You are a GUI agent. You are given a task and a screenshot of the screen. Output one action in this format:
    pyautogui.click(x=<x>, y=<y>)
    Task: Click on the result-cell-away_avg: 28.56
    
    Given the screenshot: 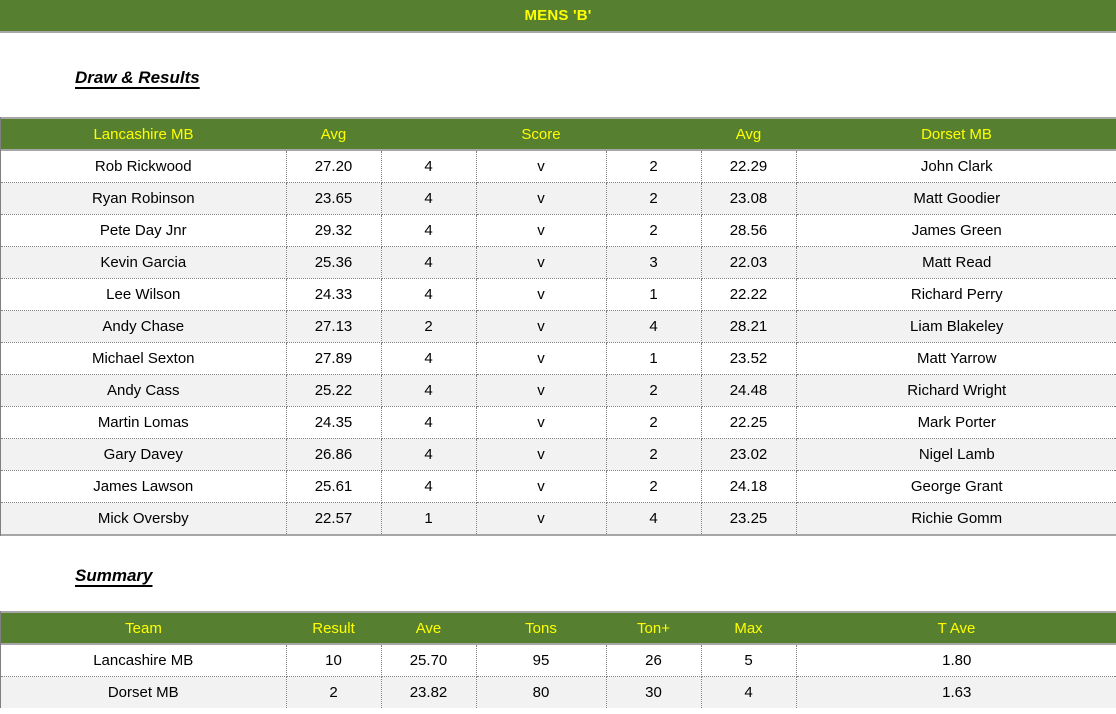 What is the action you would take?
    pyautogui.click(x=749, y=230)
    